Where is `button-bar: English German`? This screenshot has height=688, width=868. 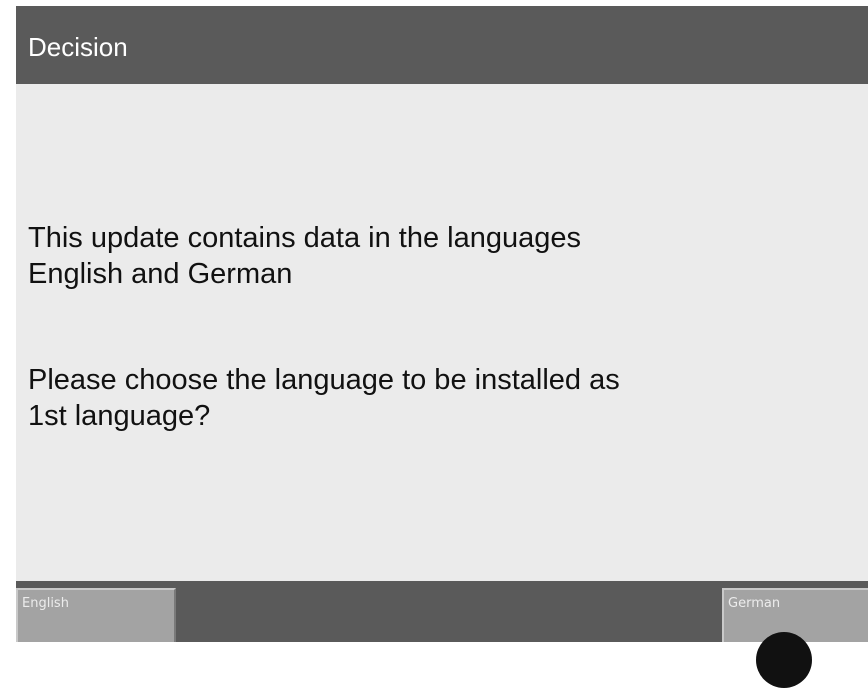 button-bar: English German is located at coordinates (442, 611).